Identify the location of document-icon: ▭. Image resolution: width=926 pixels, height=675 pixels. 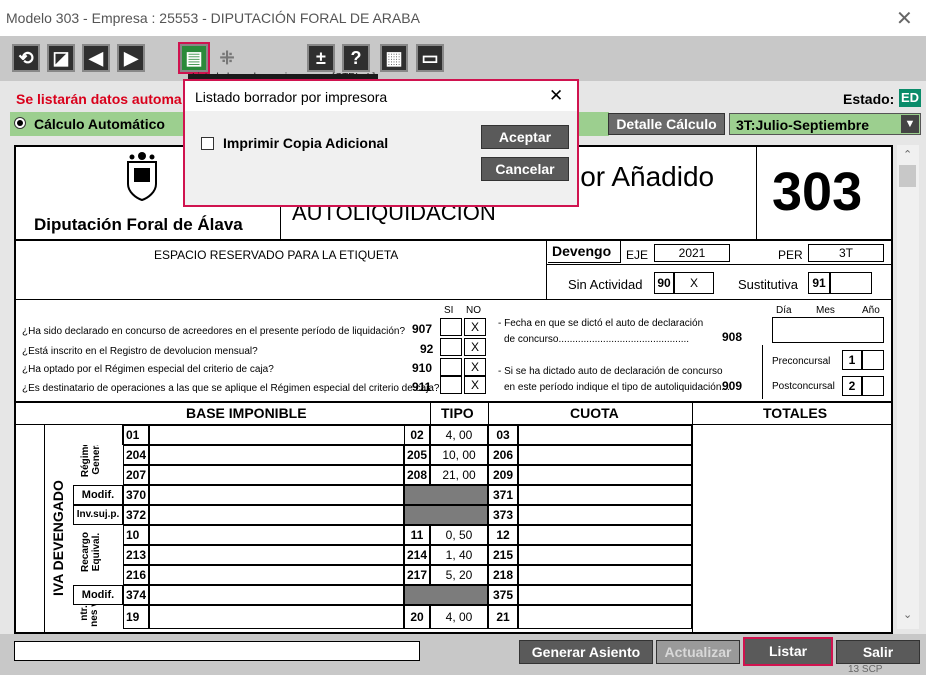
(430, 58).